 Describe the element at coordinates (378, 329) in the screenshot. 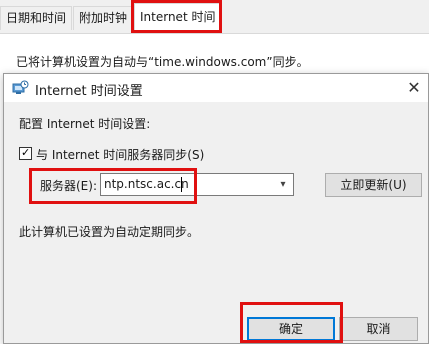

I see `cancel-button: 取消` at that location.